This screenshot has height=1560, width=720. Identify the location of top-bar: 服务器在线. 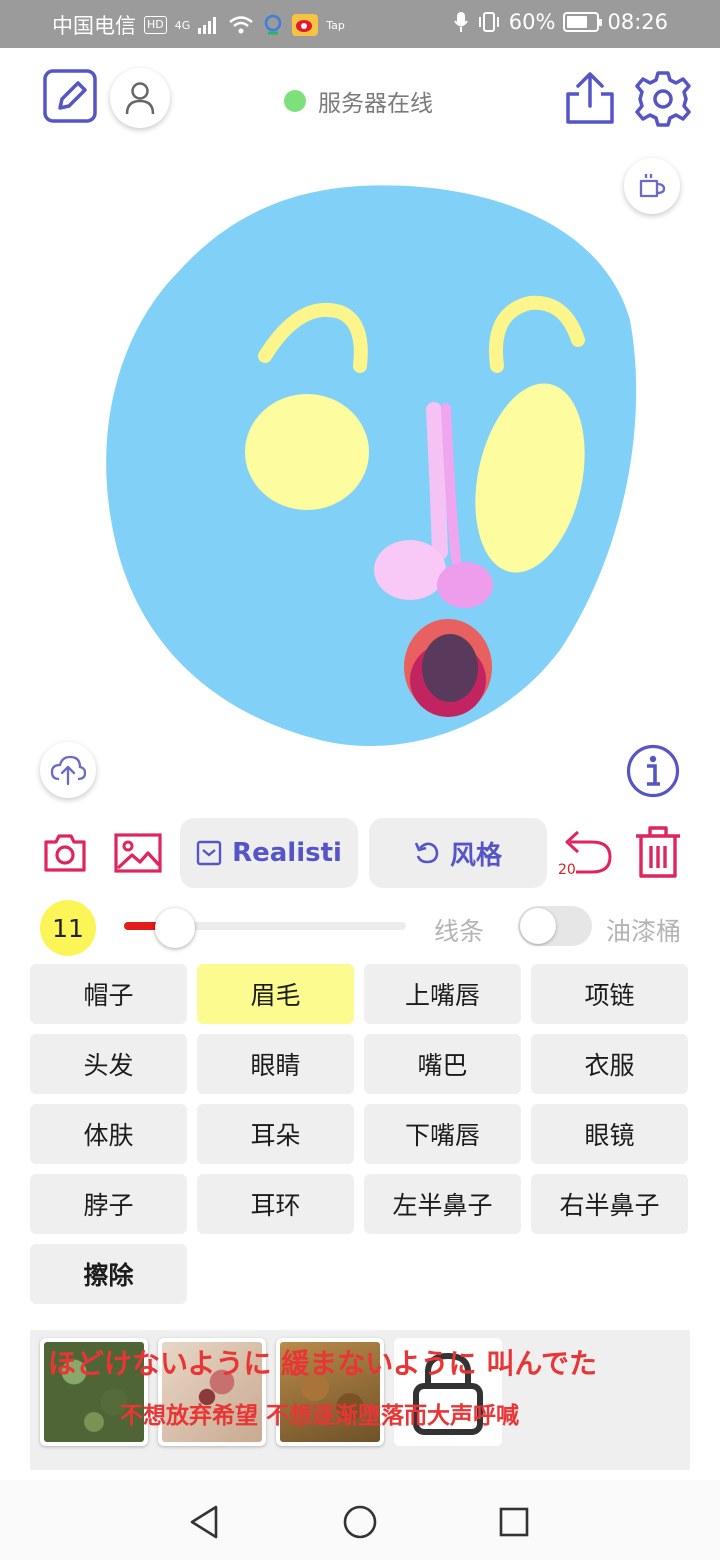
(360, 98).